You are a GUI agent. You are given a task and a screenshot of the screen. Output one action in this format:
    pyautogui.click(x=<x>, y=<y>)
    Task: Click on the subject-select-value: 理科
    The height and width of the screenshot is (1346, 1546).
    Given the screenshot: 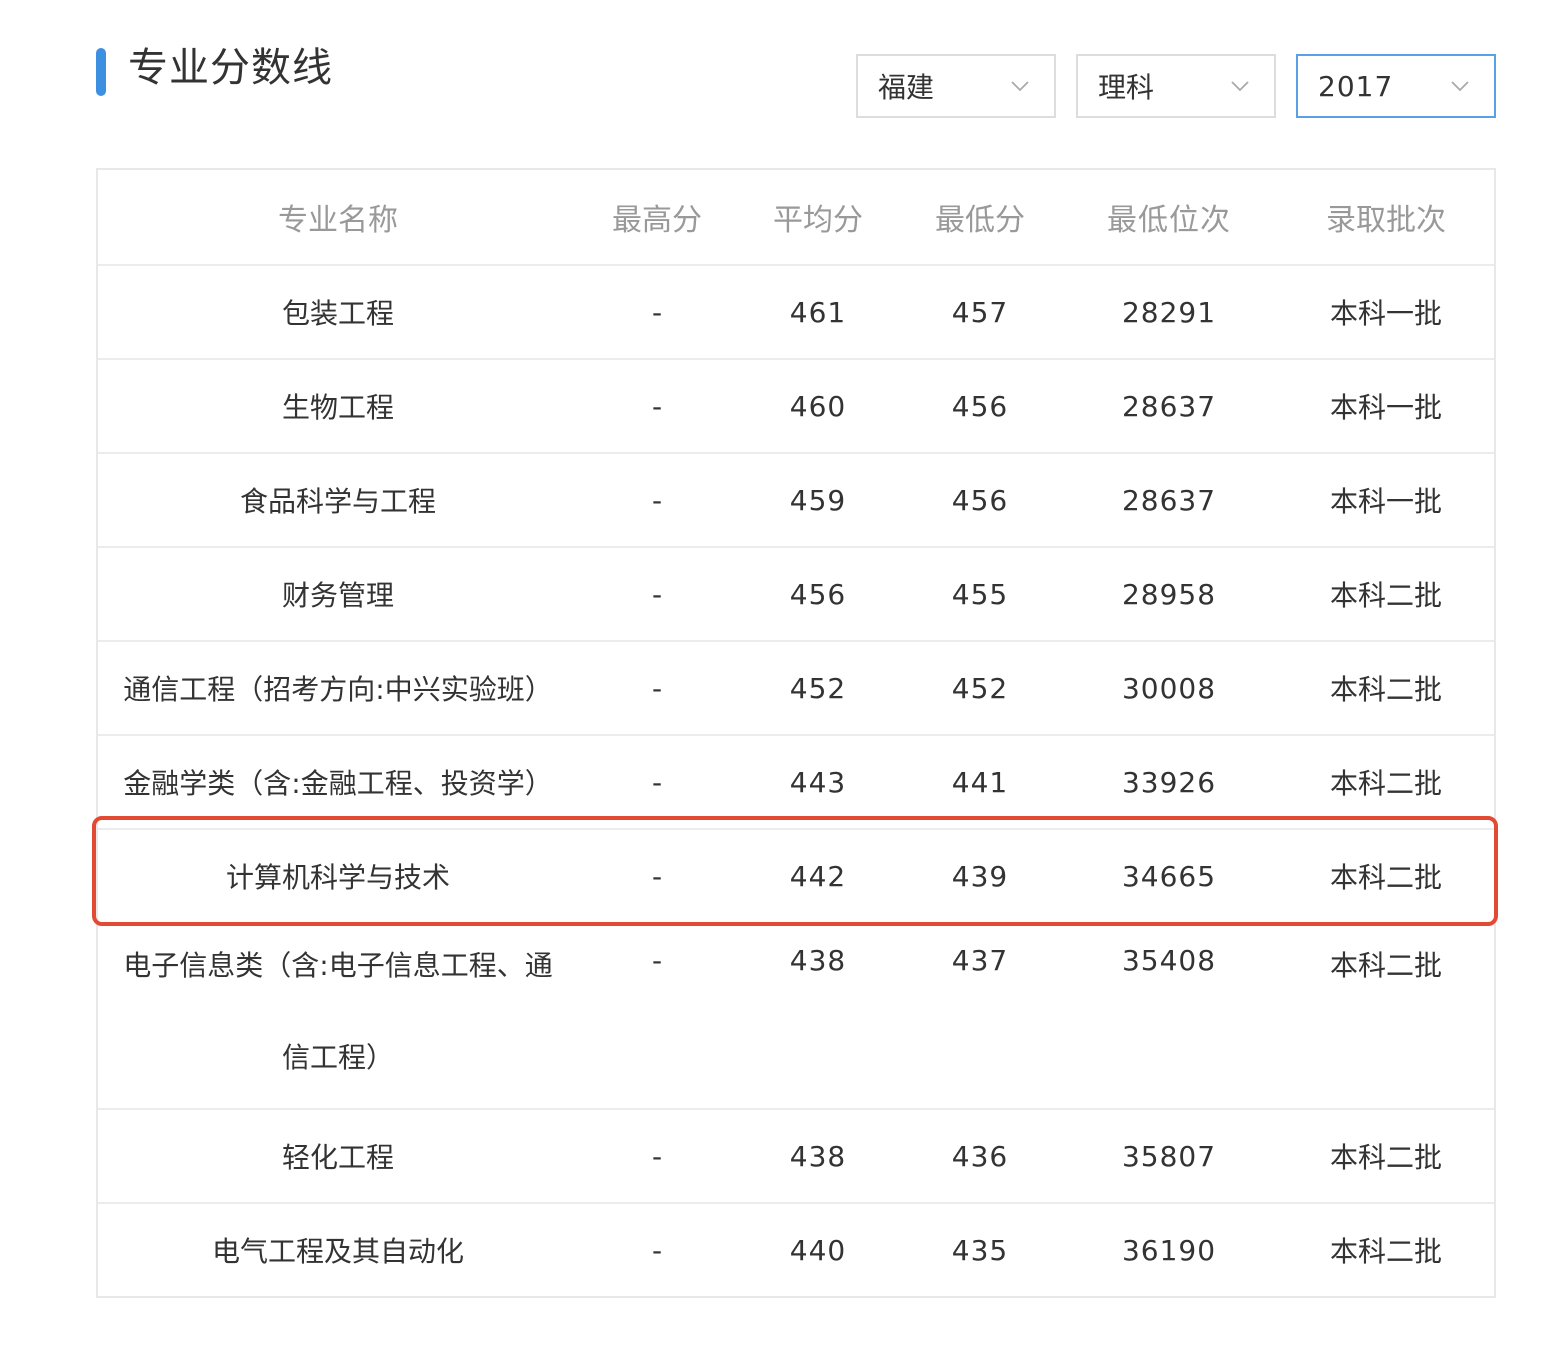 What is the action you would take?
    pyautogui.click(x=1126, y=87)
    